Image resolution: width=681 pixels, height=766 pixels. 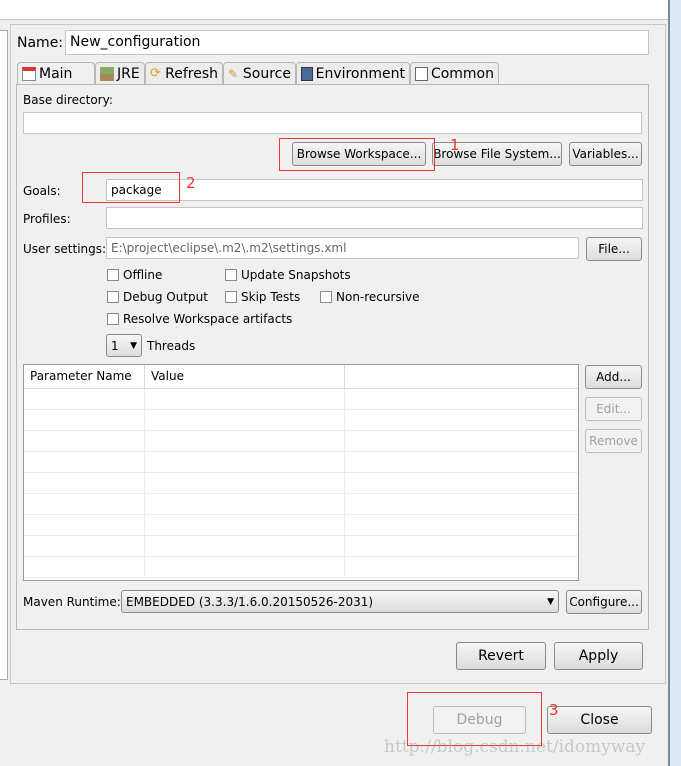 I want to click on maven-runtime-select: EMBEDDED (3.3.3/1.6.0.20150526-2031) ▼, so click(x=340, y=601).